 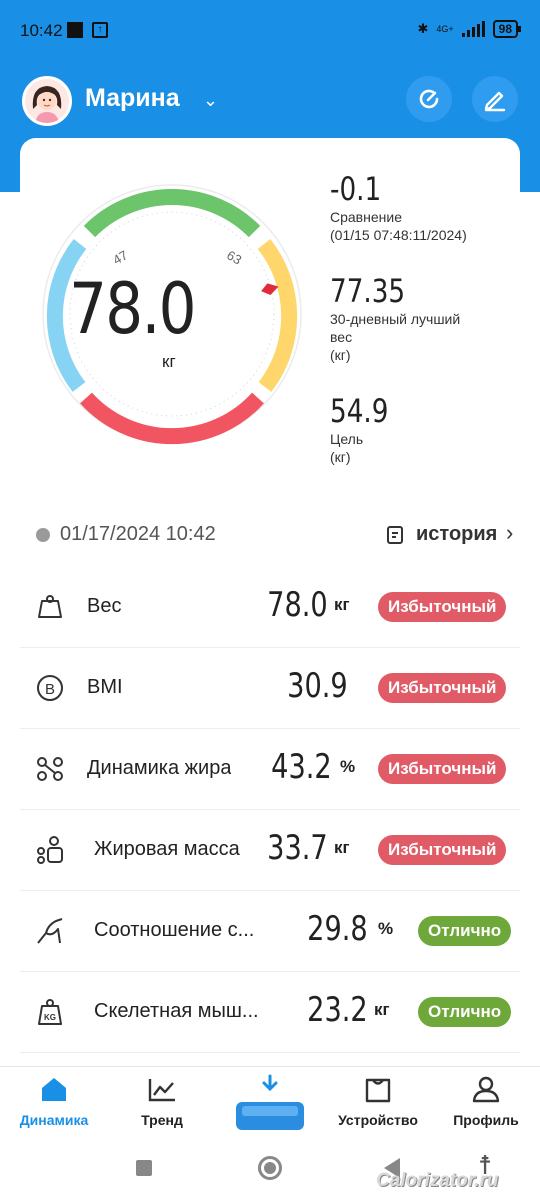 What do you see at coordinates (270, 688) in the screenshot?
I see `metric-row-bmi: B BMI 30.9 Избыточный` at bounding box center [270, 688].